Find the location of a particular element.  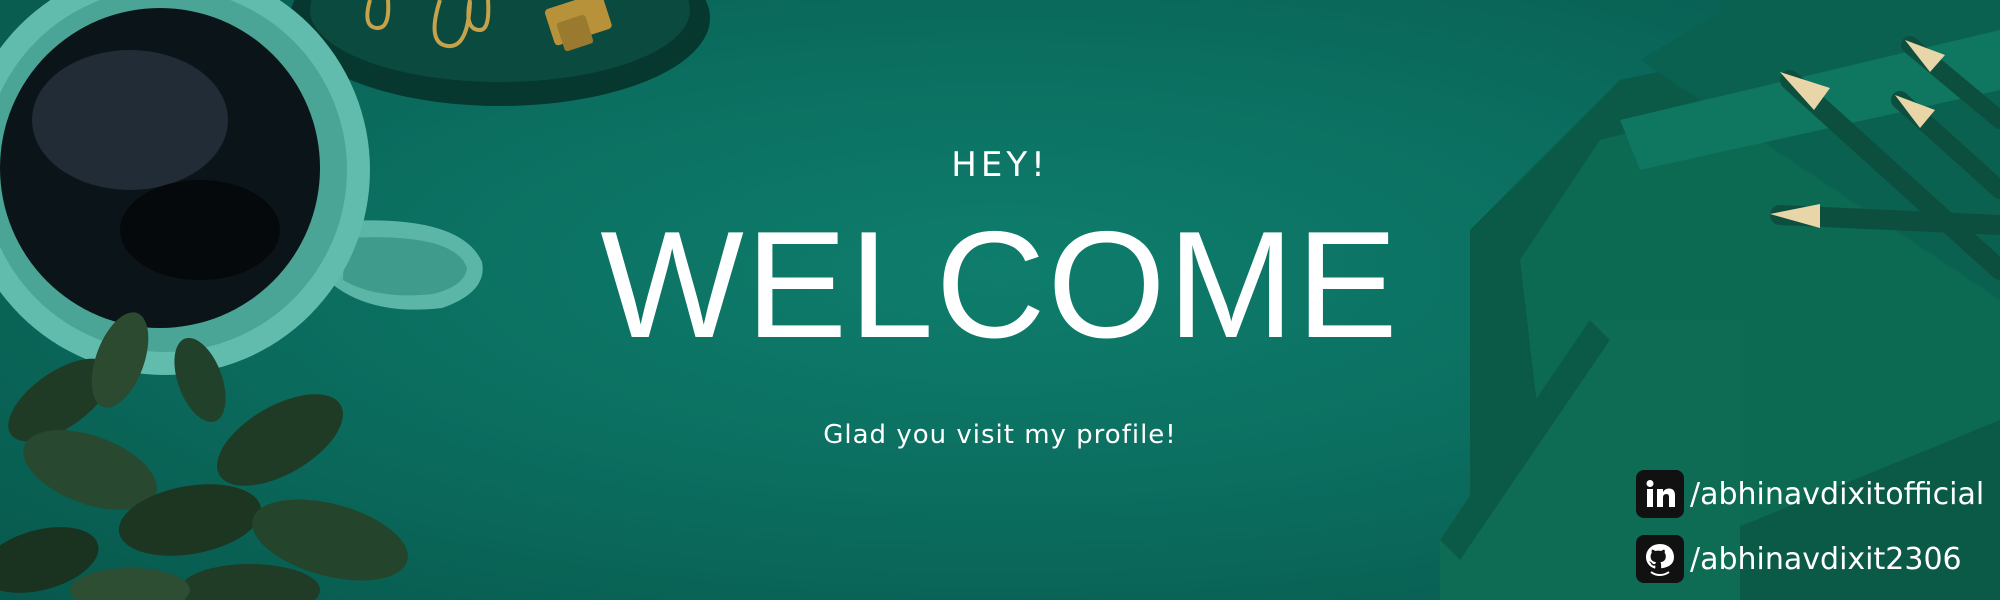

github-handle: /abhinavdixit2306 is located at coordinates (1826, 559).